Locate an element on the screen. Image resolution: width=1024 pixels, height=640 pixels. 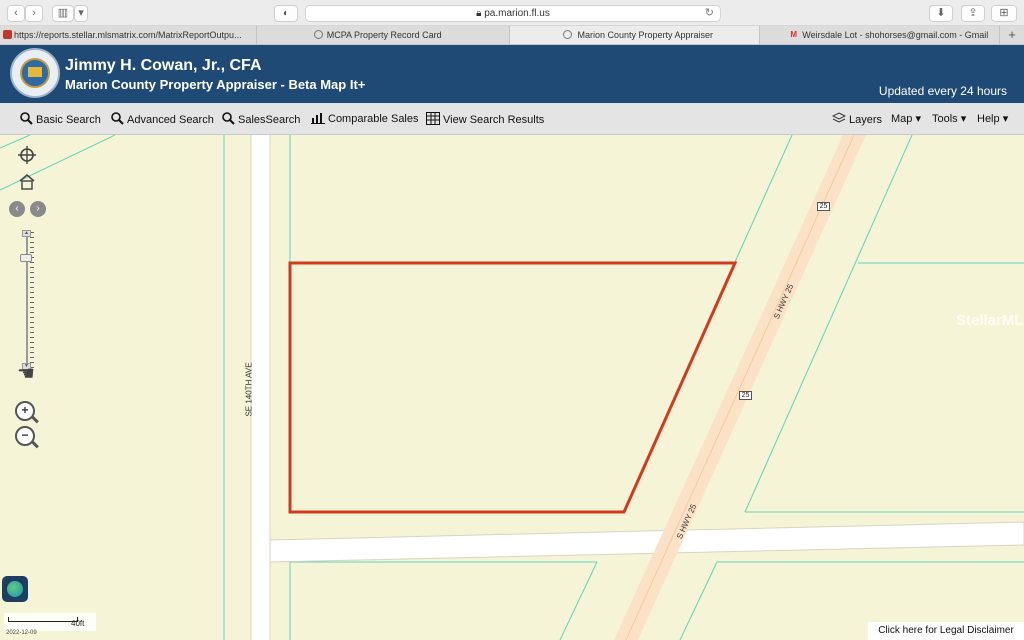
lock-icon: 🔒︎ is located at coordinates (479, 13).